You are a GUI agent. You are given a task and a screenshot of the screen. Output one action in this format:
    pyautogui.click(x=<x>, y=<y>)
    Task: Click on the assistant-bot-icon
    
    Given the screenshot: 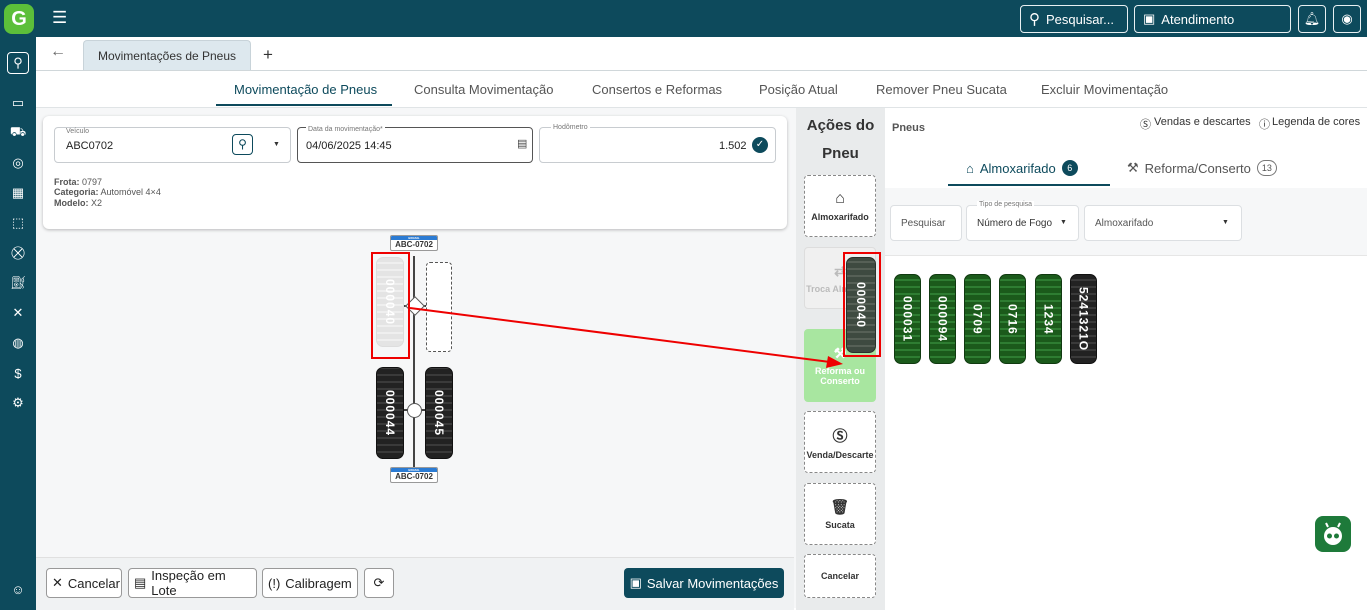 What is the action you would take?
    pyautogui.click(x=1333, y=534)
    